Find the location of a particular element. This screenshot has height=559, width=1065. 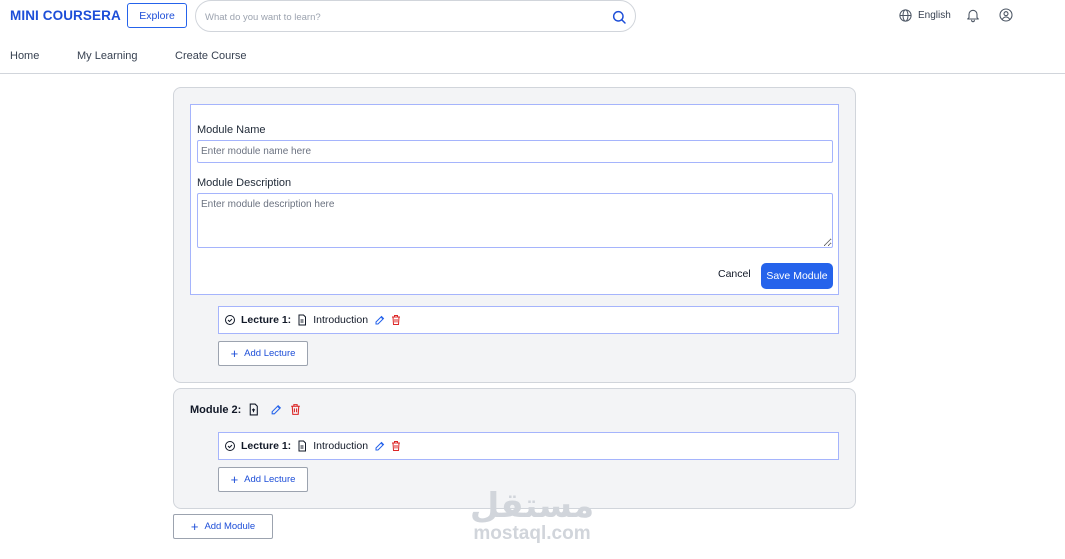

watermark: مستقل mostaql.com is located at coordinates (532, 516).